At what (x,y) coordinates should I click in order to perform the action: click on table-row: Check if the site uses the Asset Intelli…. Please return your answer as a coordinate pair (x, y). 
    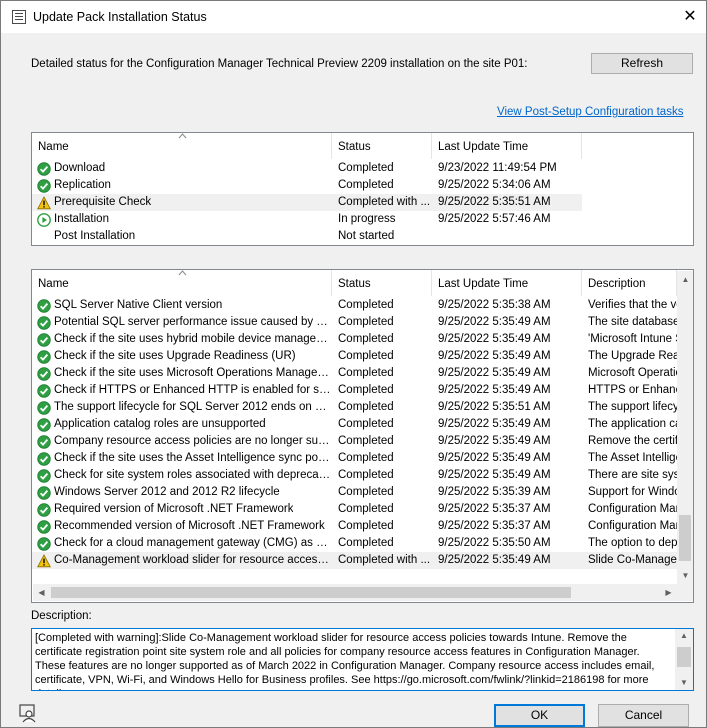
    Looking at the image, I should click on (354, 458).